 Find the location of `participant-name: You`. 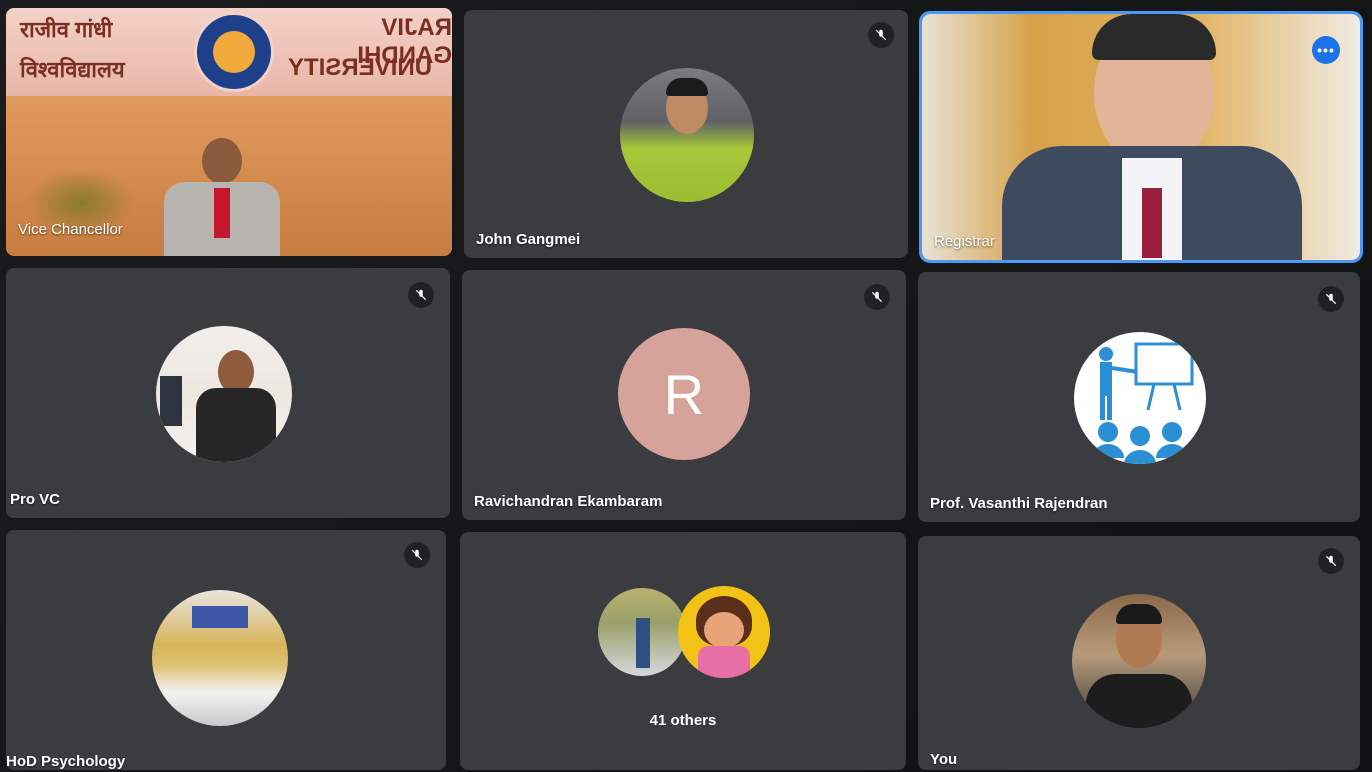

participant-name: You is located at coordinates (944, 759).